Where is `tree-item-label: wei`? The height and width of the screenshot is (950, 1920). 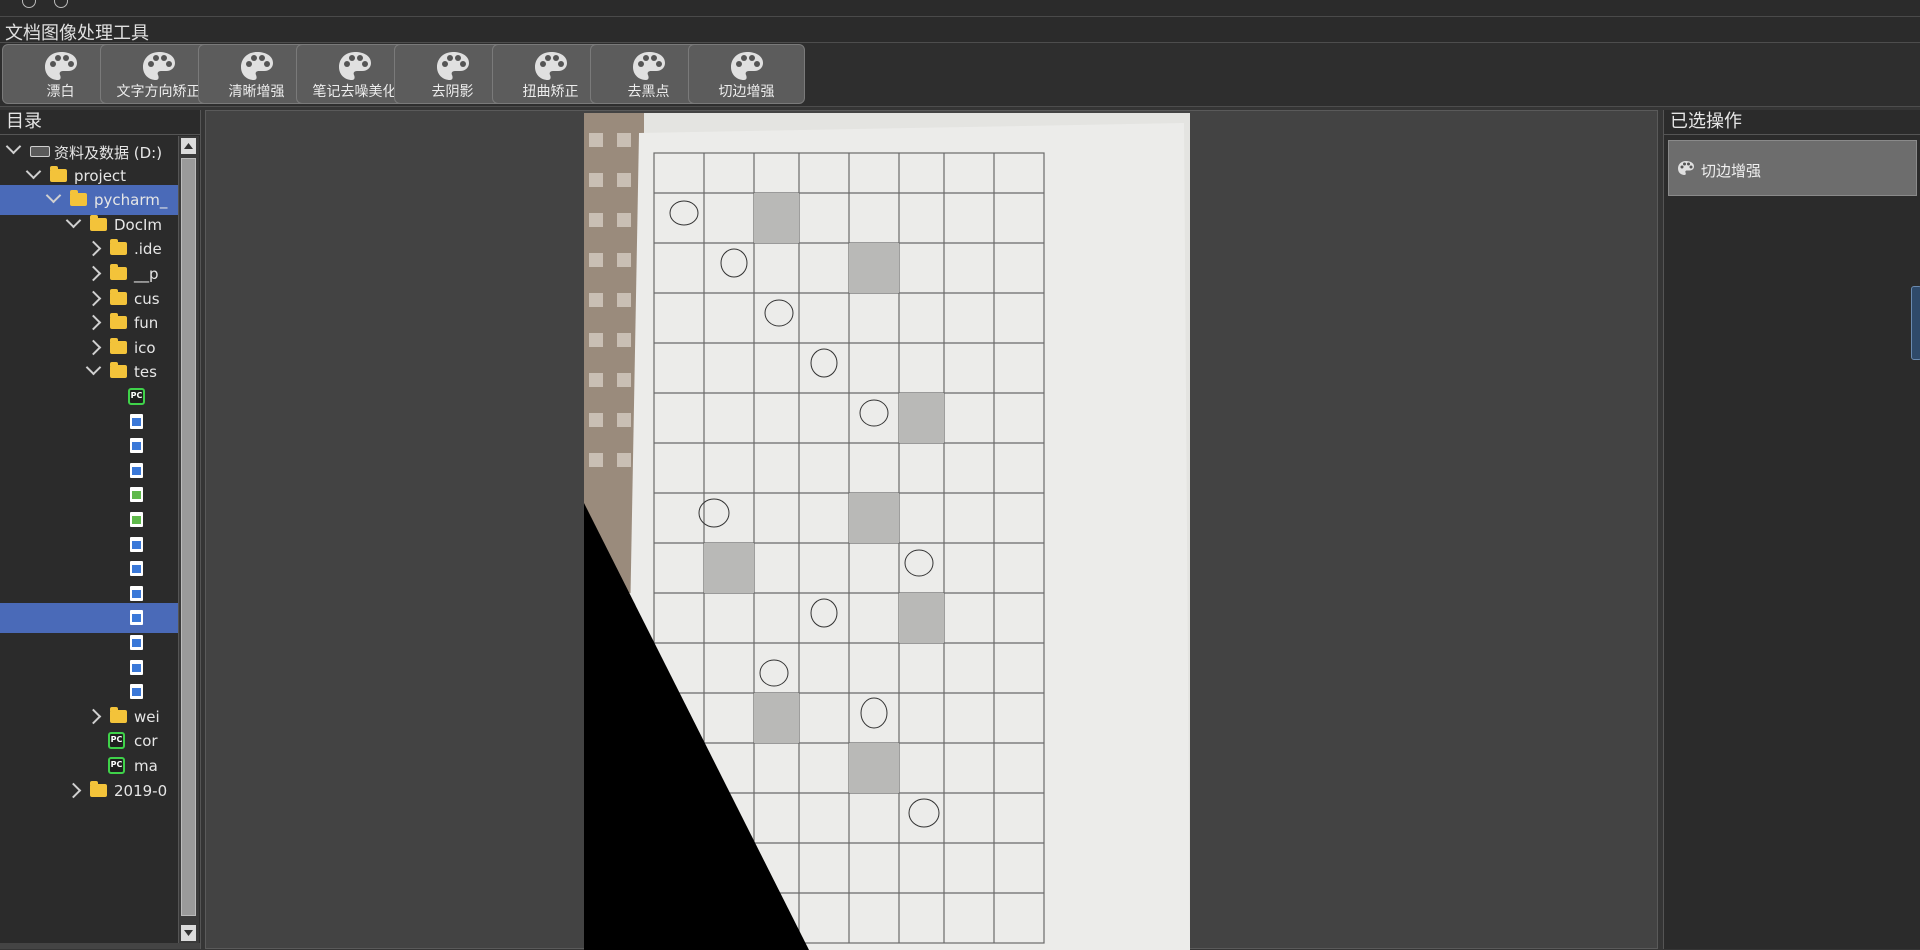 tree-item-label: wei is located at coordinates (147, 716).